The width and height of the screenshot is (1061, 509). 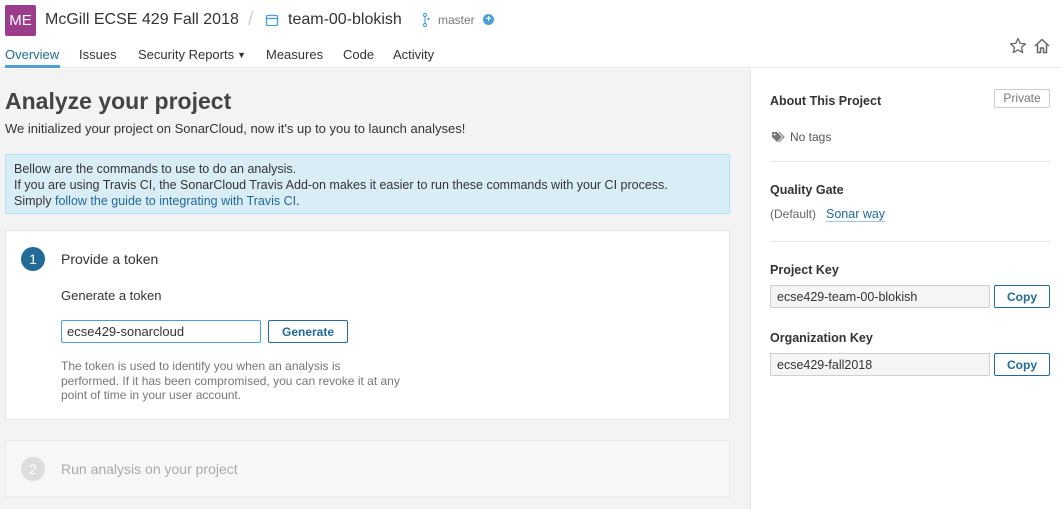 What do you see at coordinates (118, 101) in the screenshot?
I see `page-title: Analyze your project` at bounding box center [118, 101].